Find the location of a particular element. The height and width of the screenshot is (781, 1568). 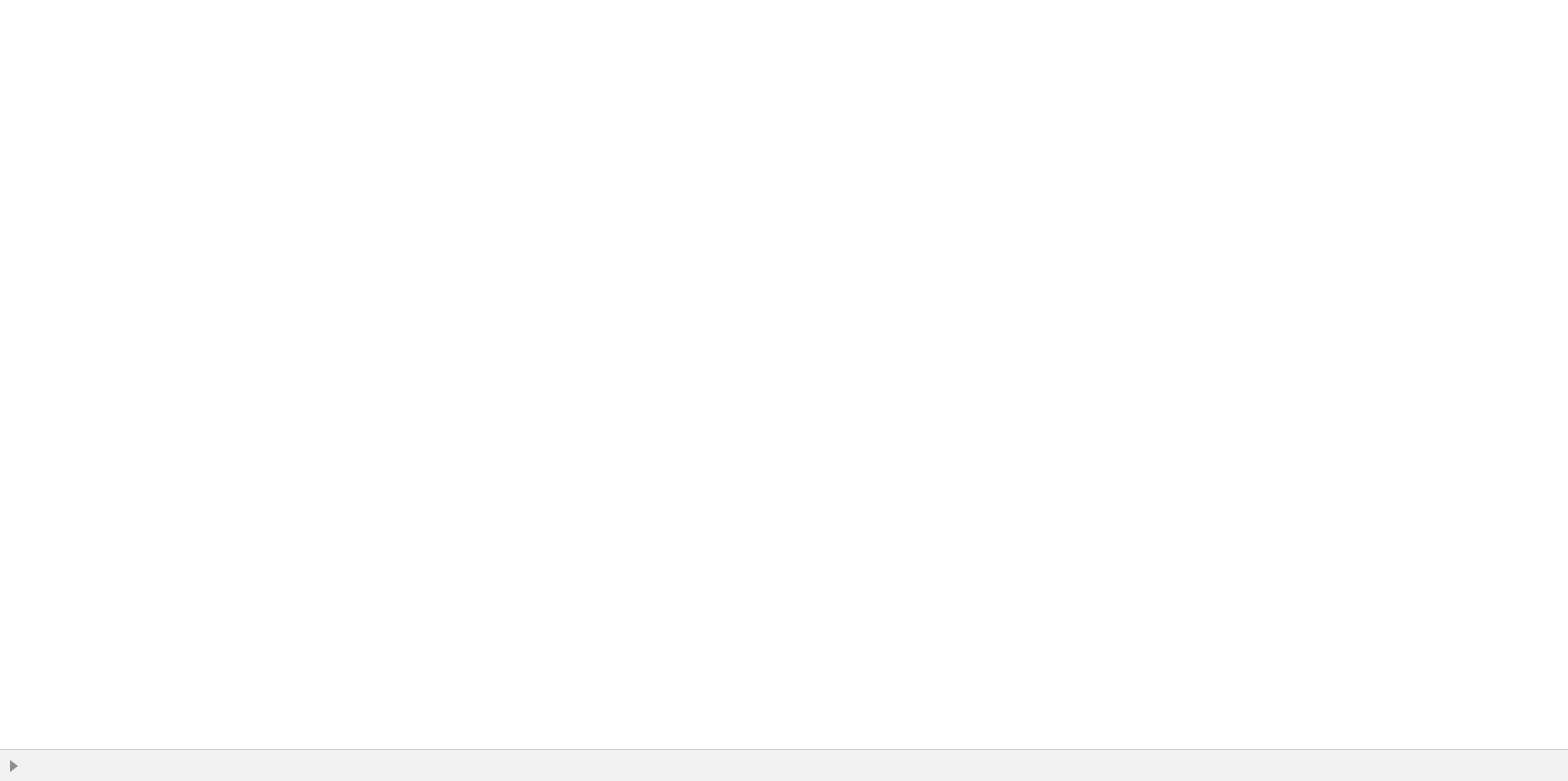

tab-nav-right-button is located at coordinates (14, 765).